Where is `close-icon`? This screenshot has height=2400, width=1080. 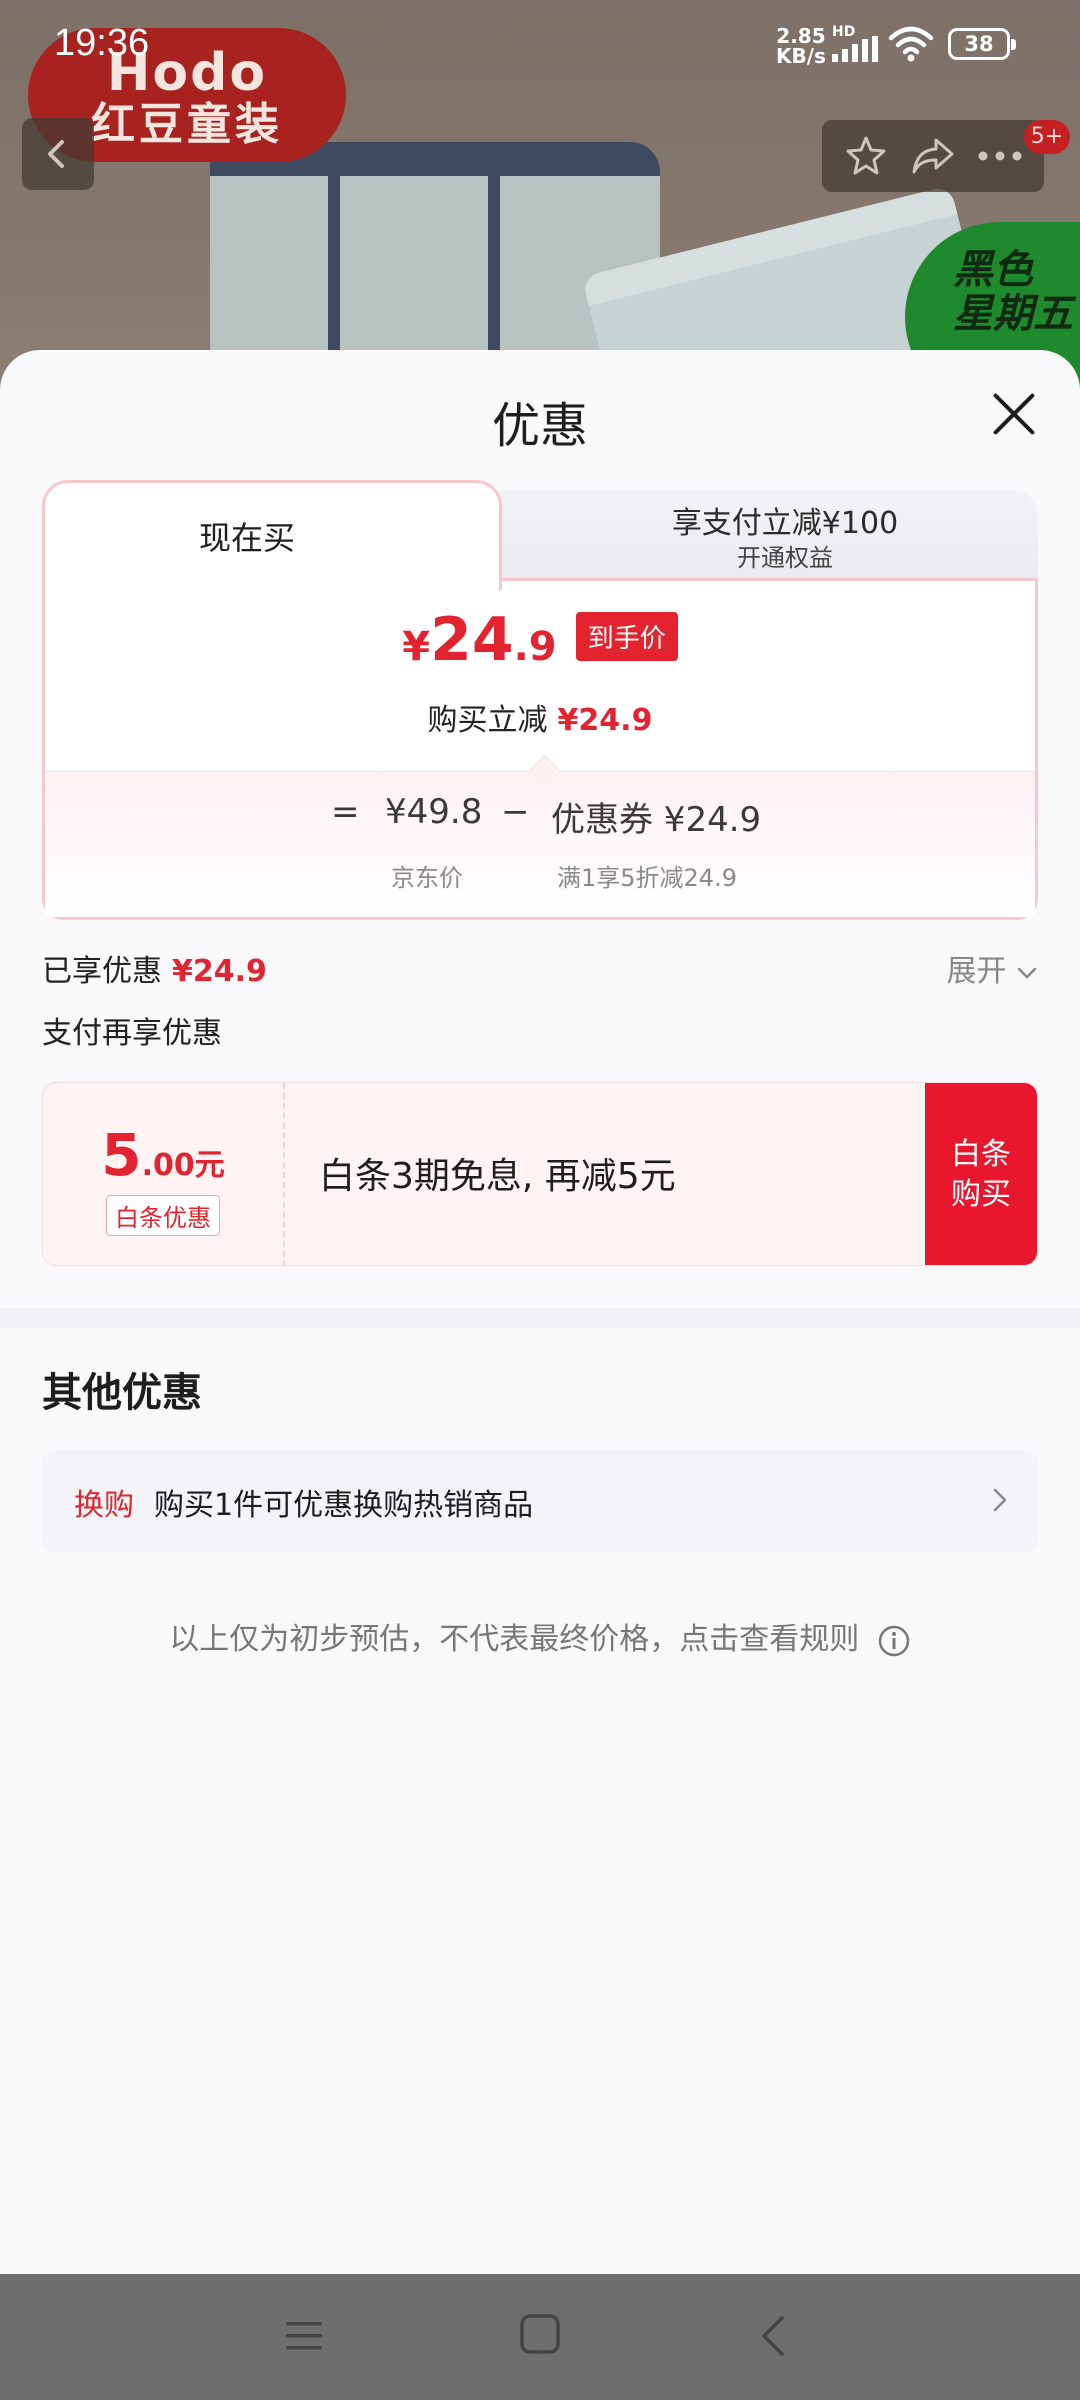 close-icon is located at coordinates (1014, 414).